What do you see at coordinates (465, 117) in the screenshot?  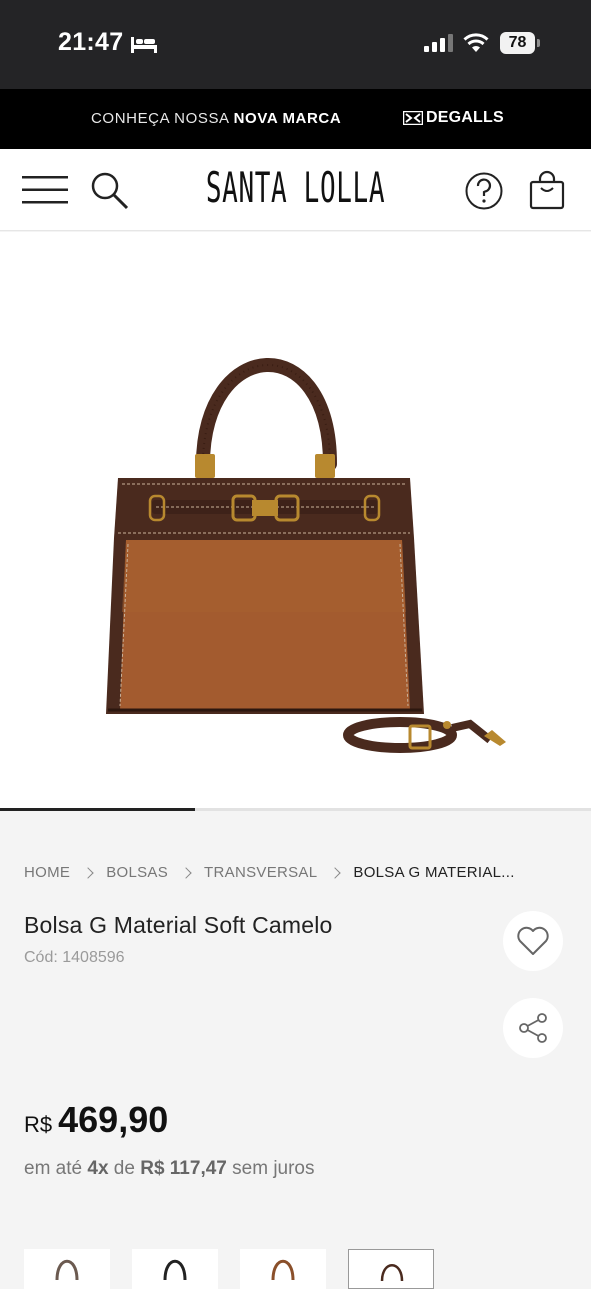 I see `degalls-label: DEGALLS` at bounding box center [465, 117].